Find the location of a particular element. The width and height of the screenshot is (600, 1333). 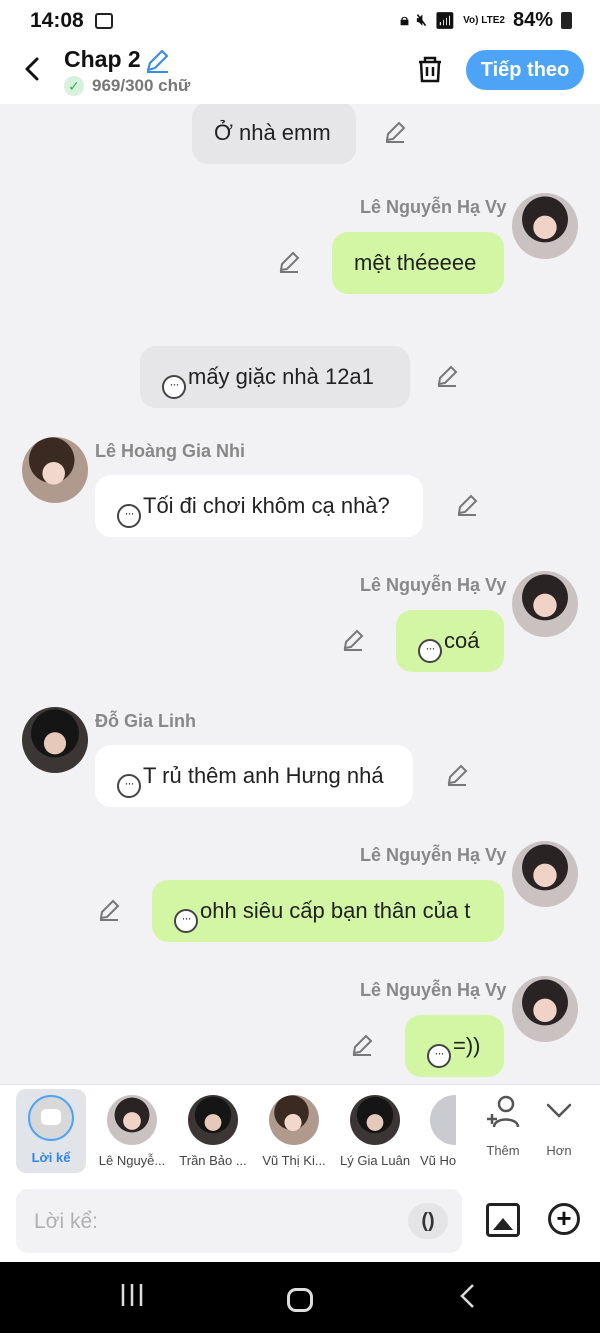

narration-bubble: Ở nhà emm is located at coordinates (274, 134).